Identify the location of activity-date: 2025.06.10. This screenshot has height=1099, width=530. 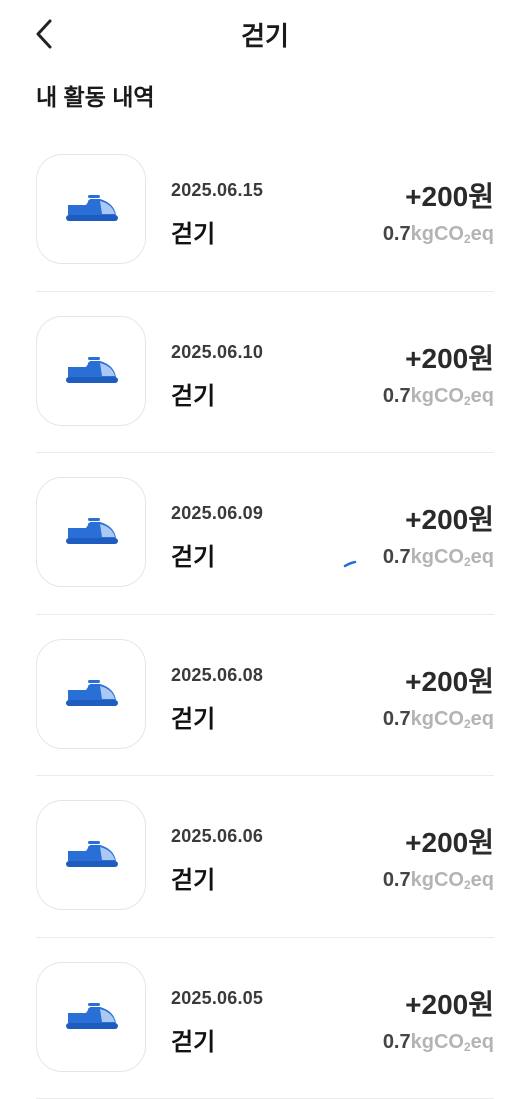
(217, 352).